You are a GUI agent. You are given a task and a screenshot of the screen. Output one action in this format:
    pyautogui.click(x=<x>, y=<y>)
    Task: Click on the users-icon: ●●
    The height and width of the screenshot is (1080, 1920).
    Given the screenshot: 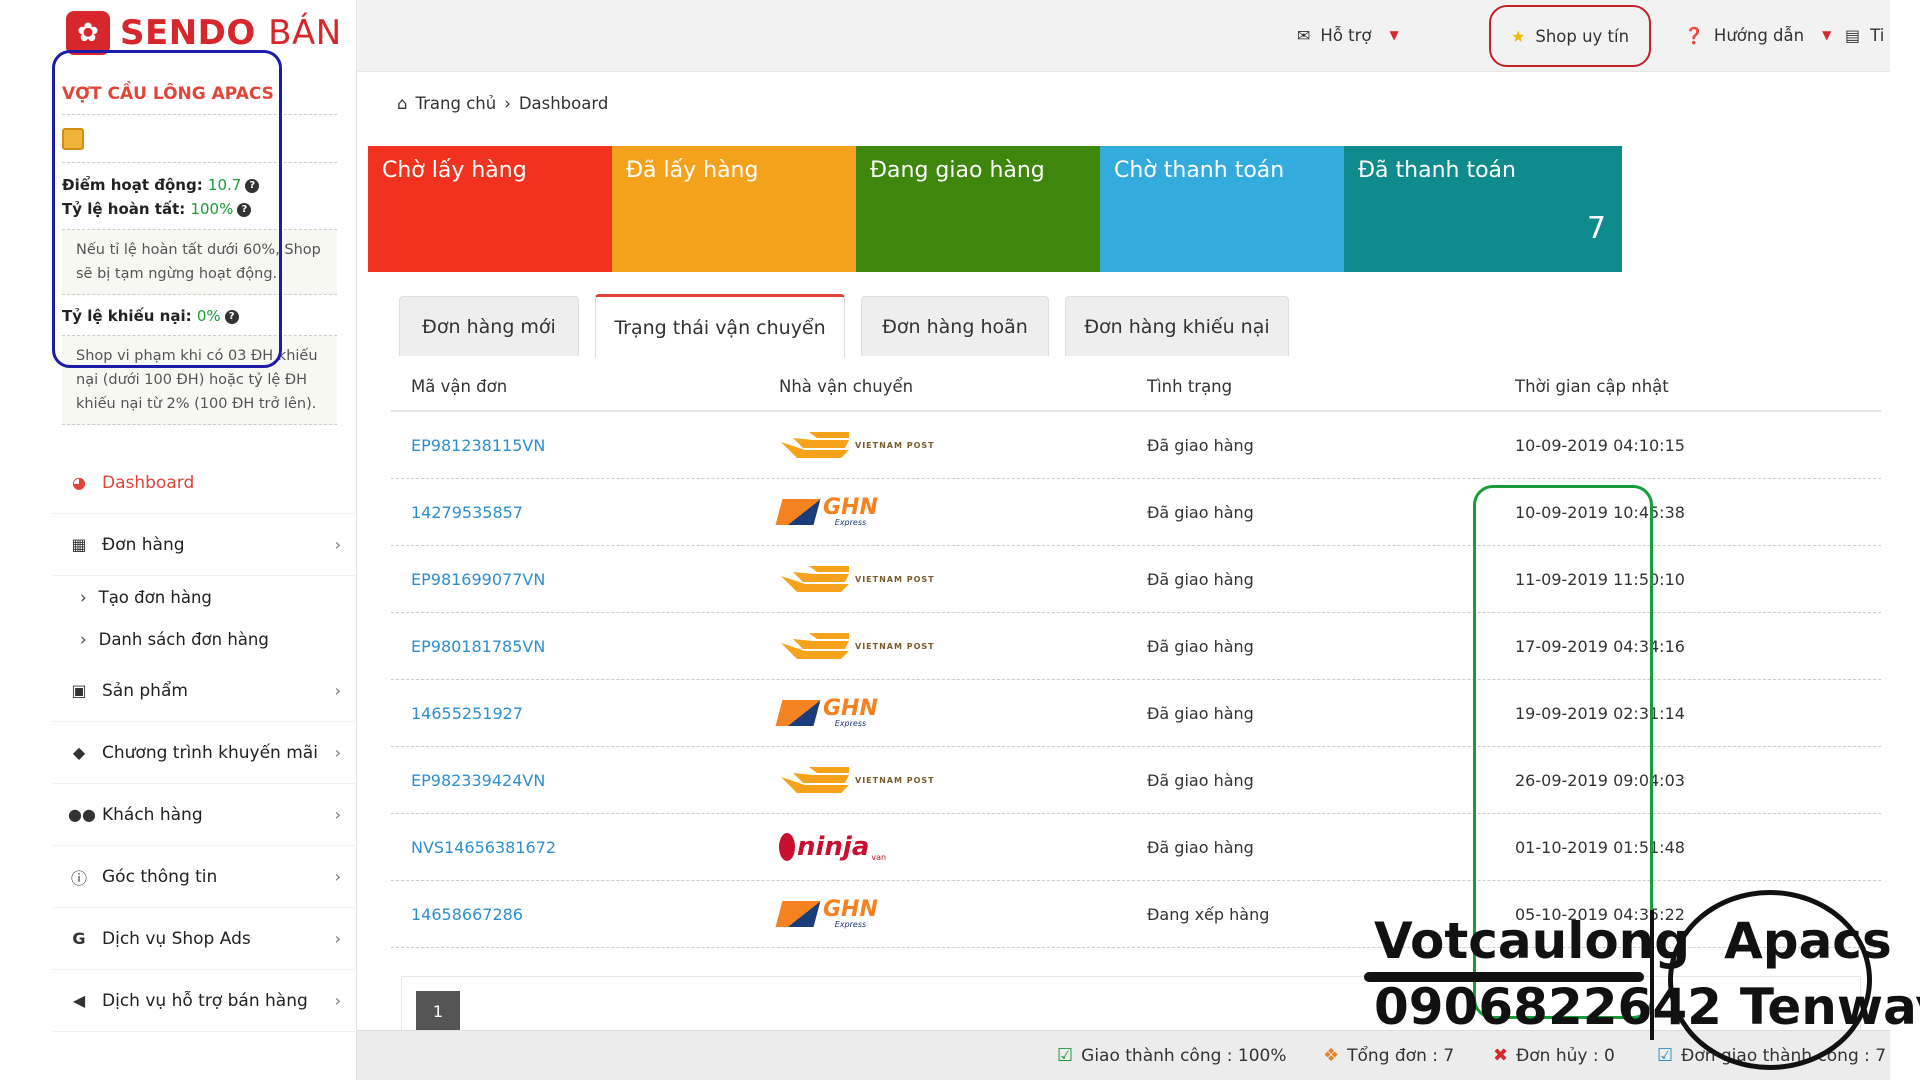 What is the action you would take?
    pyautogui.click(x=82, y=814)
    